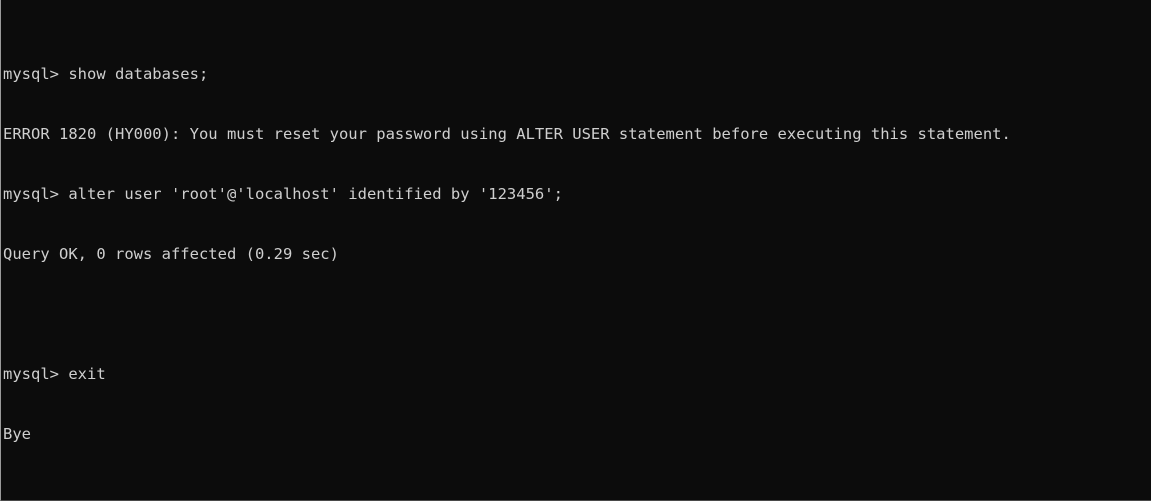 This screenshot has width=1151, height=501. Describe the element at coordinates (171, 254) in the screenshot. I see `terminal-line-query-ok: Query OK, 0 rows affected (0.29 sec)` at that location.